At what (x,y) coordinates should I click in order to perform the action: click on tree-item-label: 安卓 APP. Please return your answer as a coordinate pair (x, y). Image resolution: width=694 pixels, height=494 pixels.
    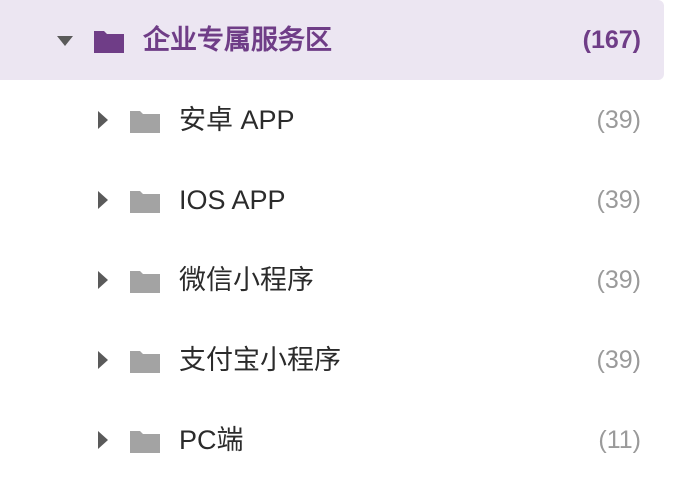
    Looking at the image, I should click on (237, 120).